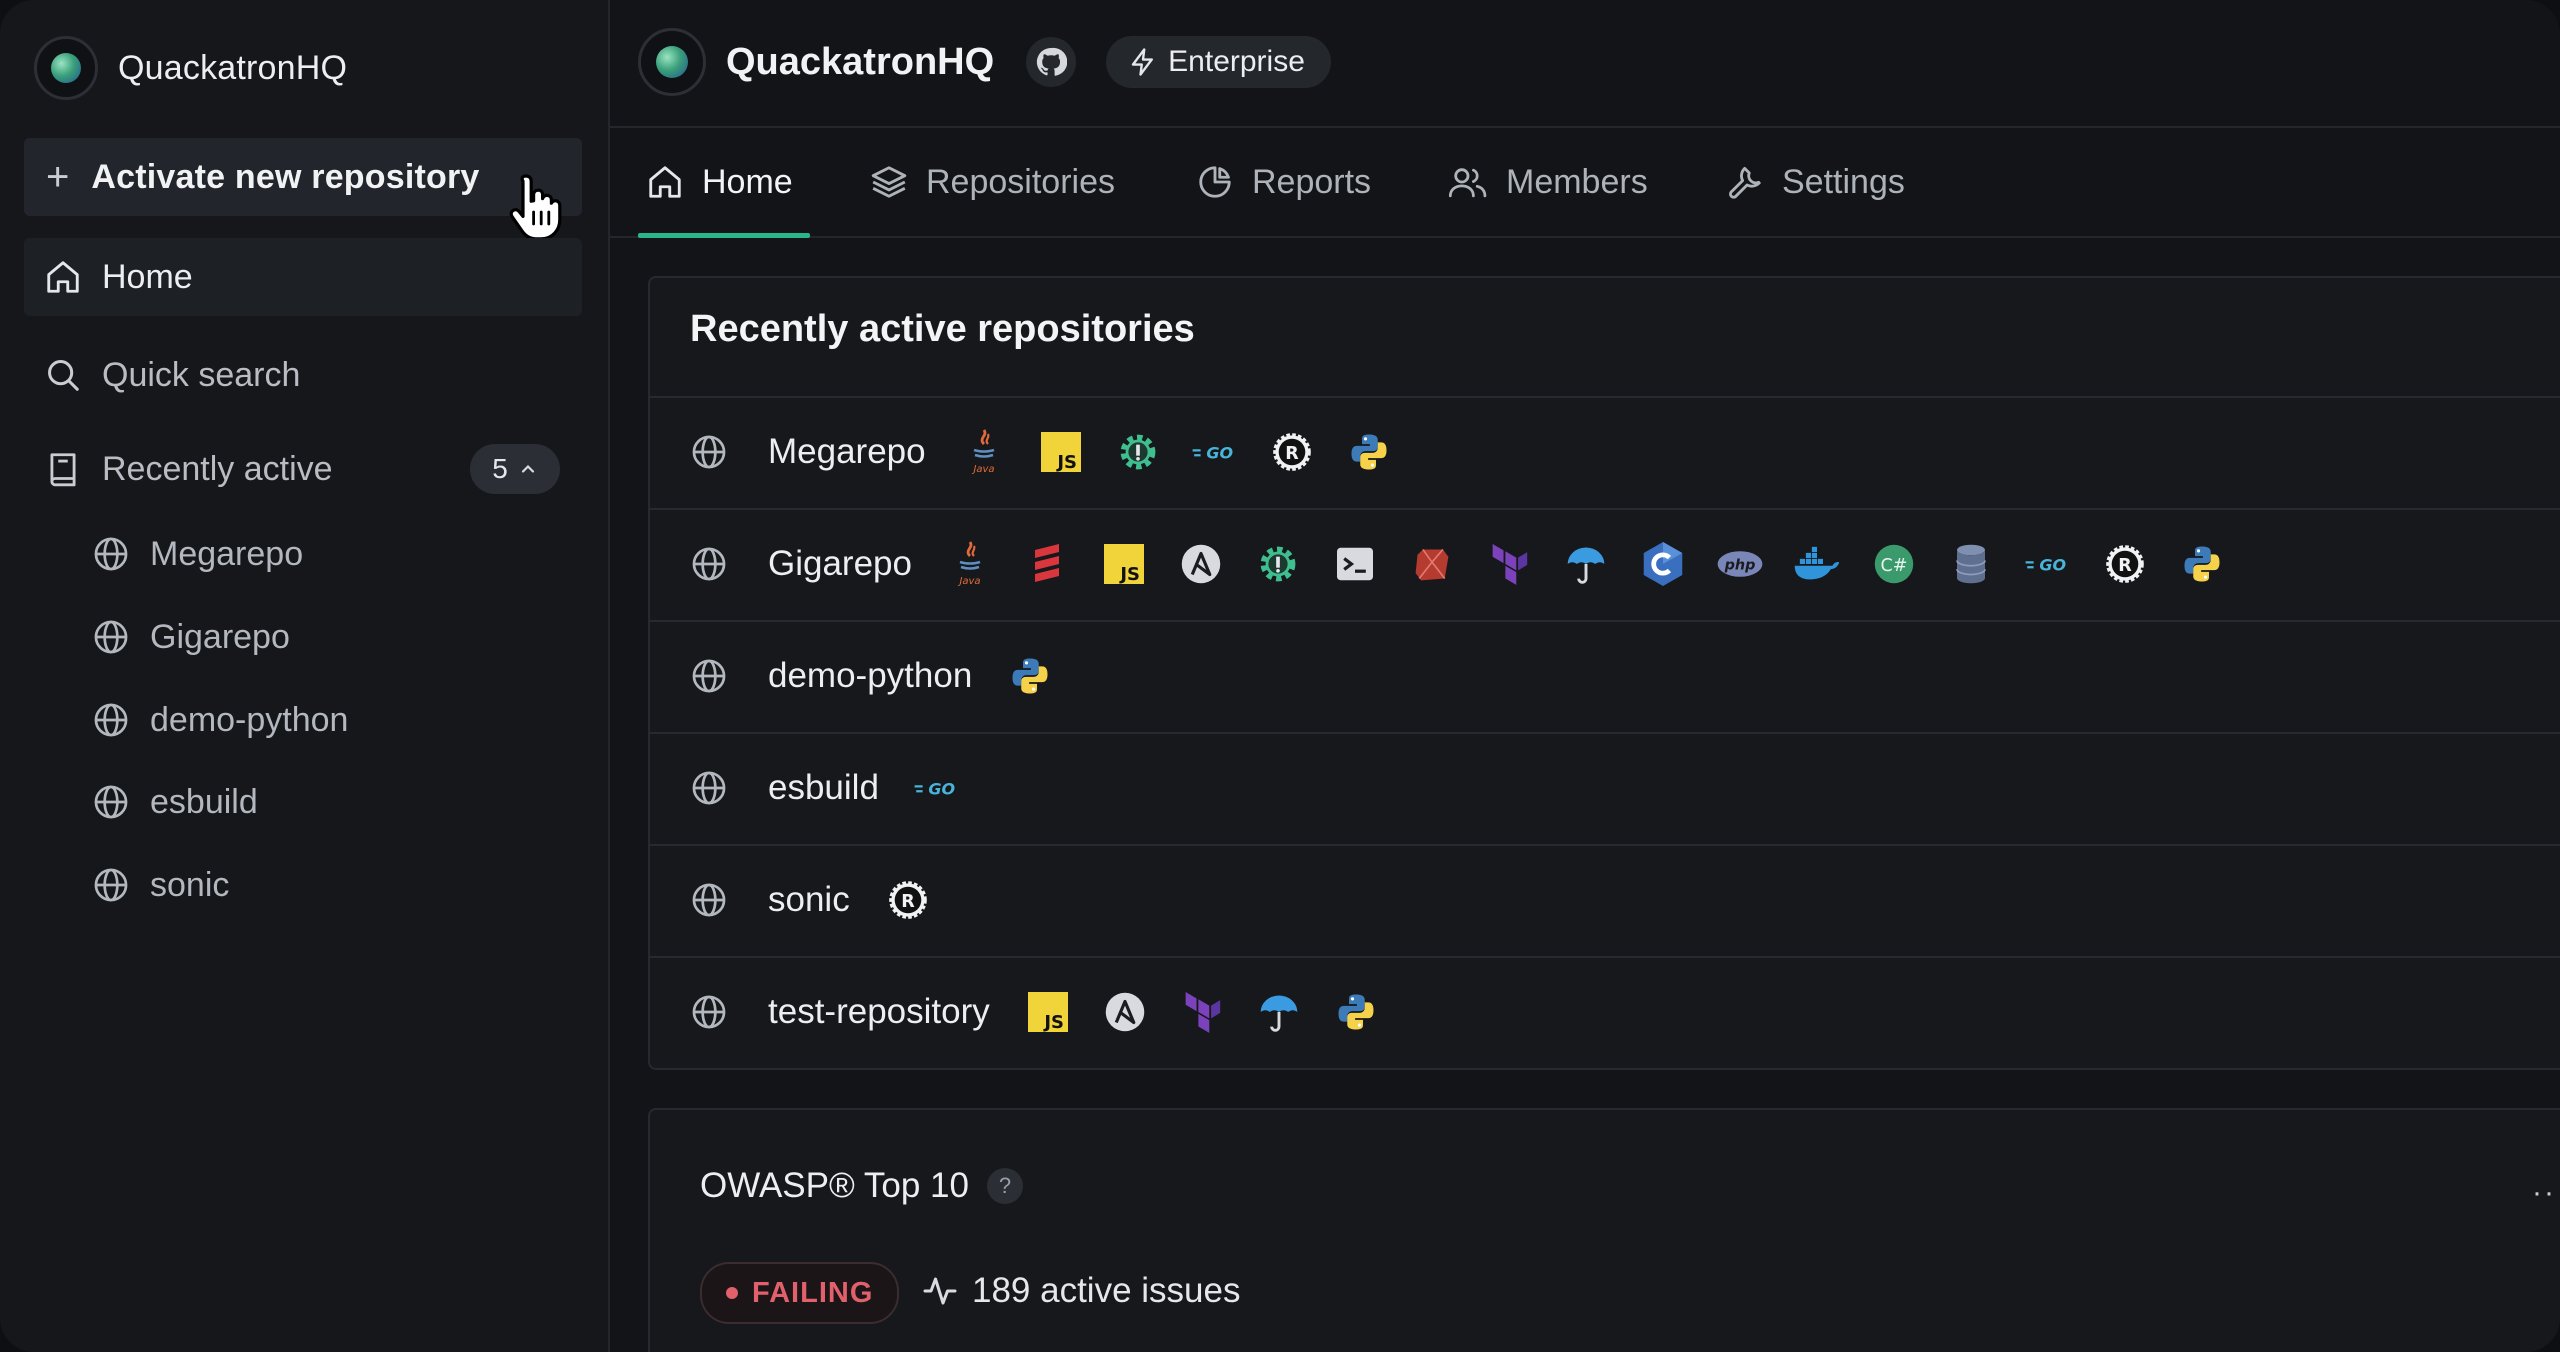 This screenshot has width=2560, height=1352. What do you see at coordinates (227, 553) in the screenshot?
I see `sidebar-repo-label: Megarepo` at bounding box center [227, 553].